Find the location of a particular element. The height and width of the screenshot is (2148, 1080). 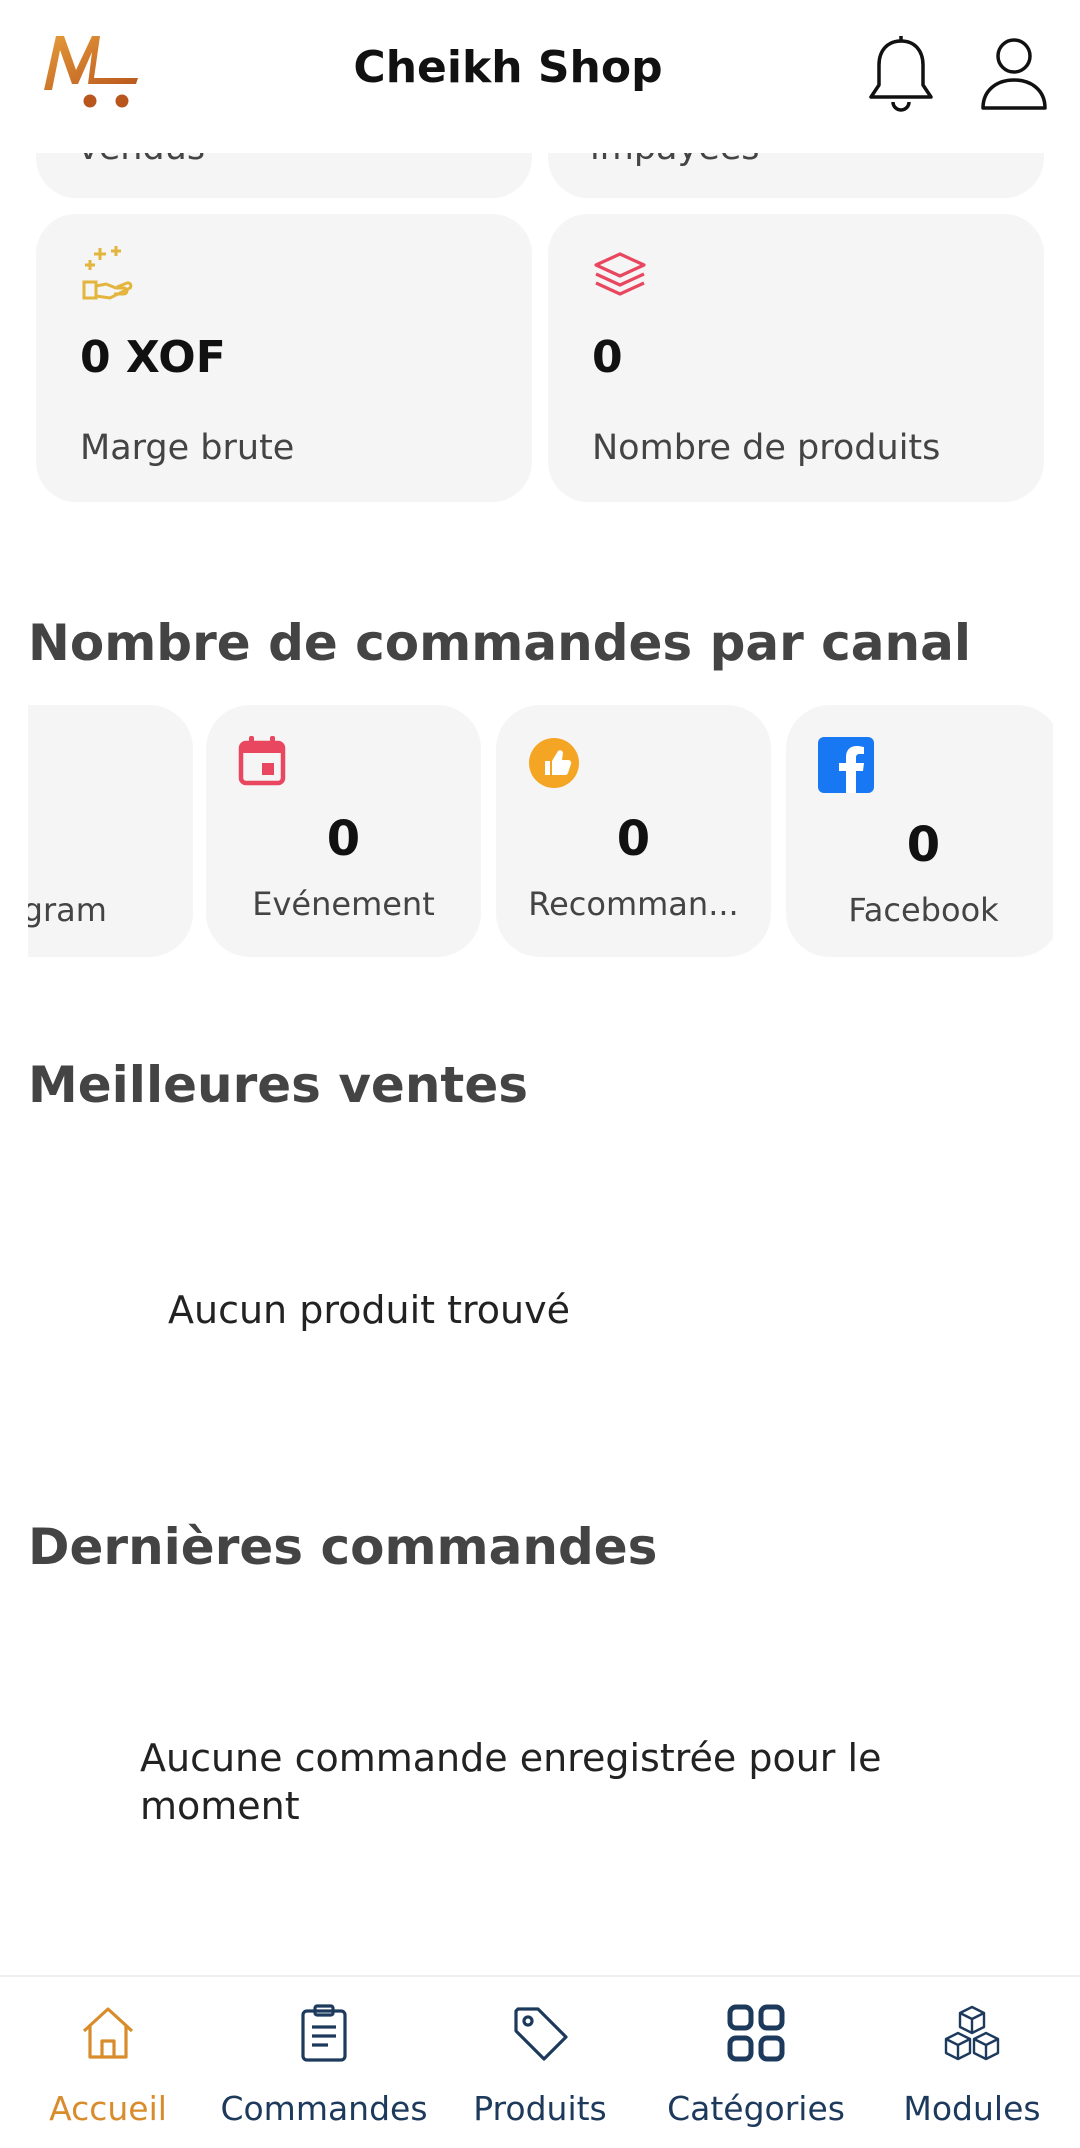

kpi-card-gross-margin: 0 XOF Marge brute is located at coordinates (284, 358).